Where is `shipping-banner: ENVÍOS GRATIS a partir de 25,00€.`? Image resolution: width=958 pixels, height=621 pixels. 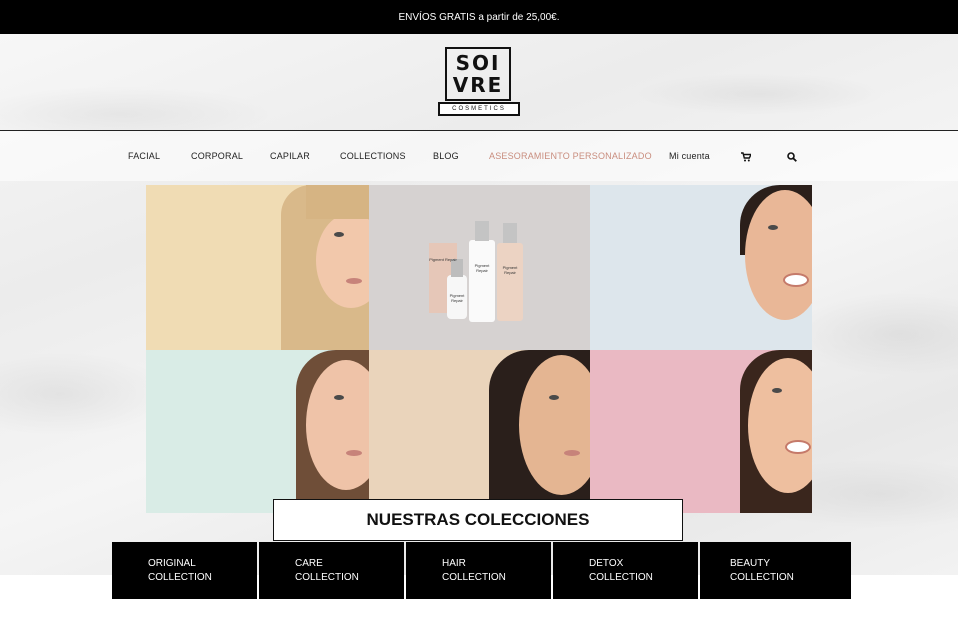
shipping-banner: ENVÍOS GRATIS a partir de 25,00€. is located at coordinates (479, 17).